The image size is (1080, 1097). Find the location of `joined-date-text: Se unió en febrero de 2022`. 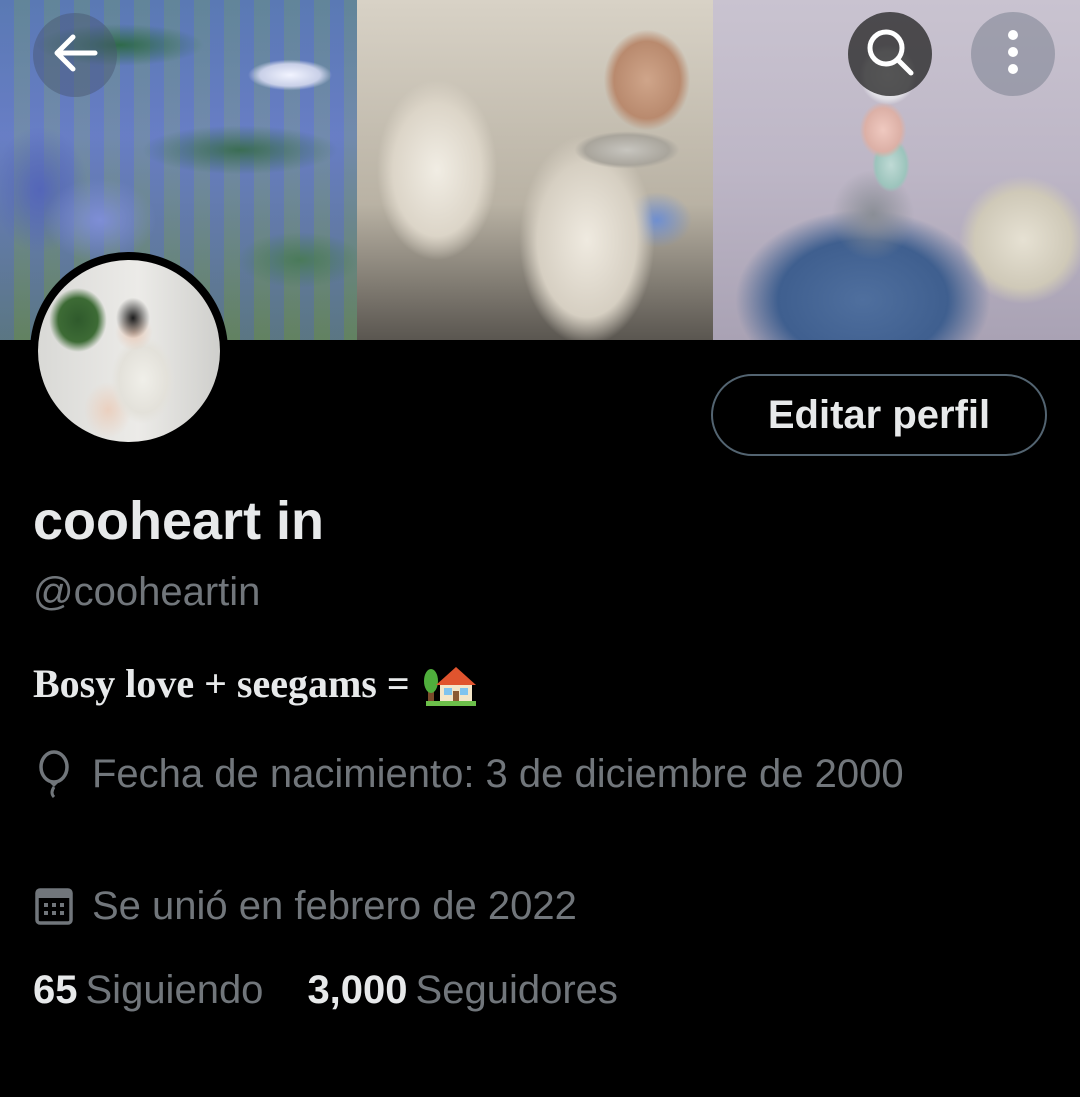

joined-date-text: Se unió en febrero de 2022 is located at coordinates (334, 906).